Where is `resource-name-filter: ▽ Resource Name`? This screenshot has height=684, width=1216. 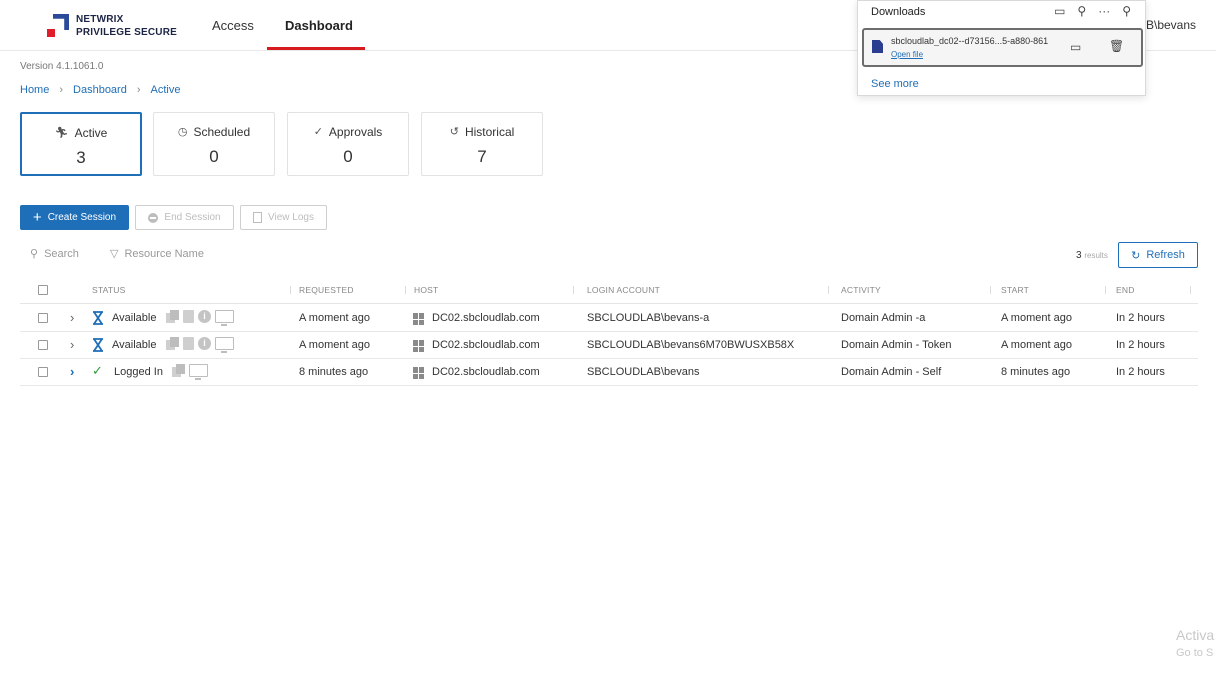 resource-name-filter: ▽ Resource Name is located at coordinates (157, 254).